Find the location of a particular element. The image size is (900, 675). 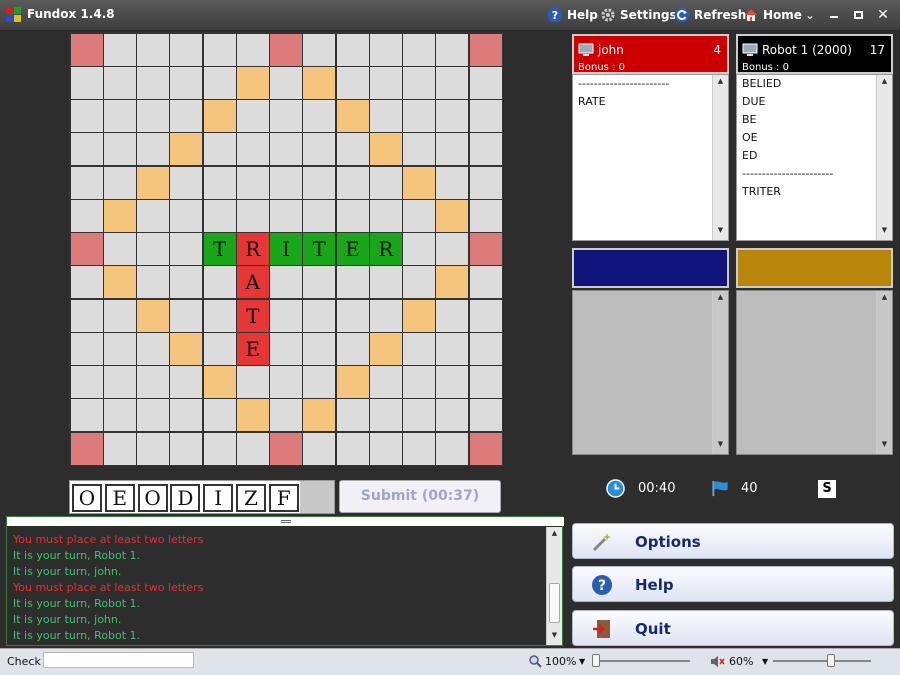

rack-empty-slot is located at coordinates (317, 497).